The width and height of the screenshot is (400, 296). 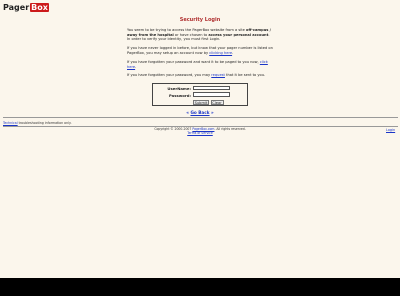 What do you see at coordinates (233, 52) in the screenshot?
I see `setup-text-2: .` at bounding box center [233, 52].